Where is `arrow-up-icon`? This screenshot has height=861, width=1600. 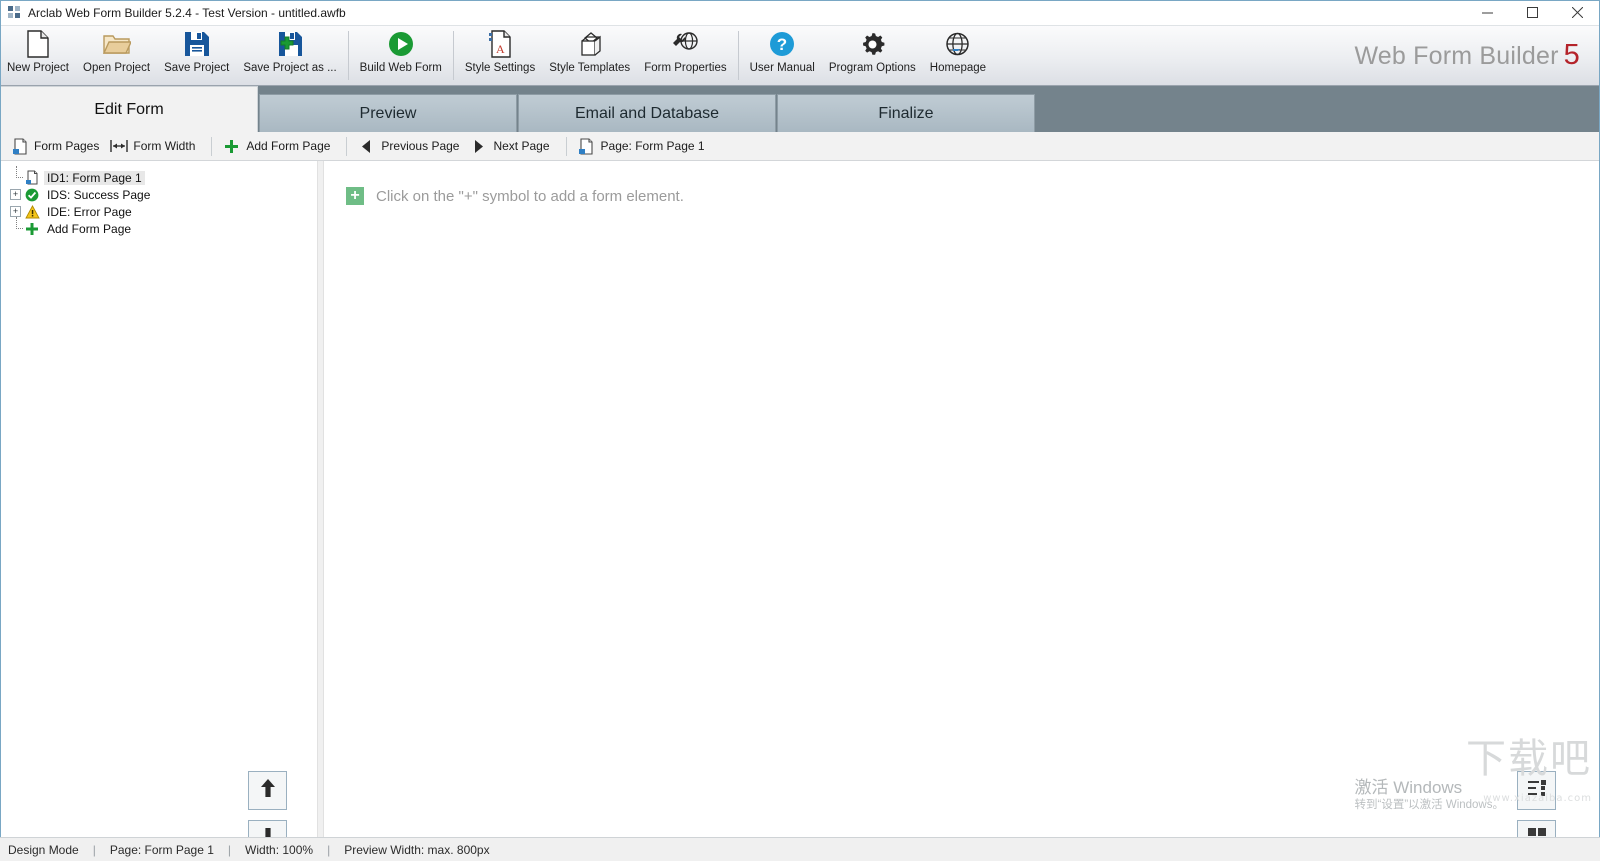 arrow-up-icon is located at coordinates (268, 790).